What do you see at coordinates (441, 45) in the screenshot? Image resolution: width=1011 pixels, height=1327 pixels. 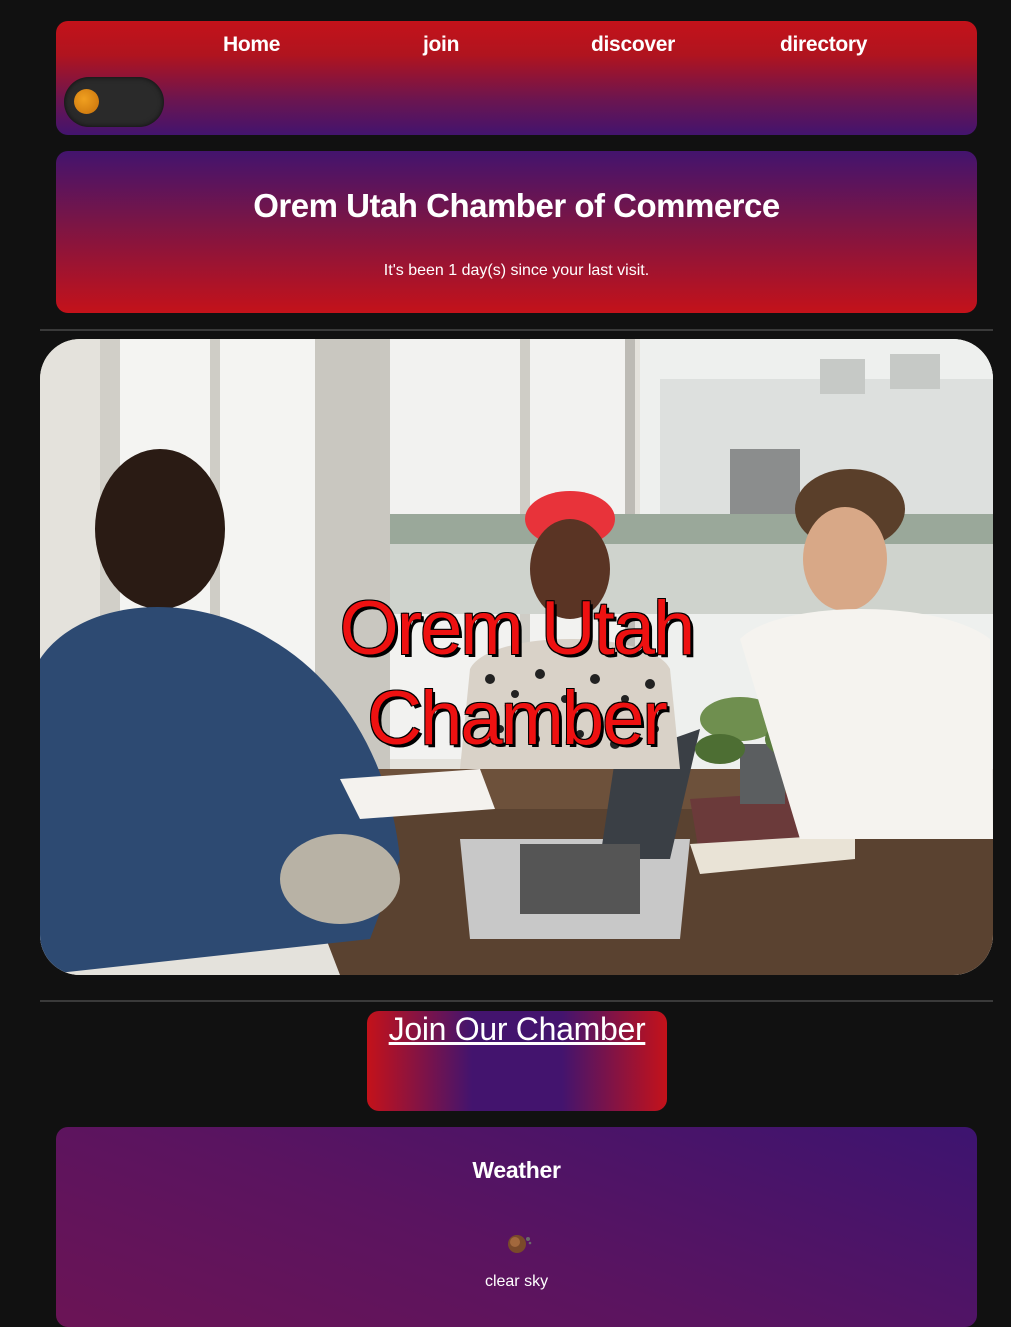 I see `nav-link-join: join` at bounding box center [441, 45].